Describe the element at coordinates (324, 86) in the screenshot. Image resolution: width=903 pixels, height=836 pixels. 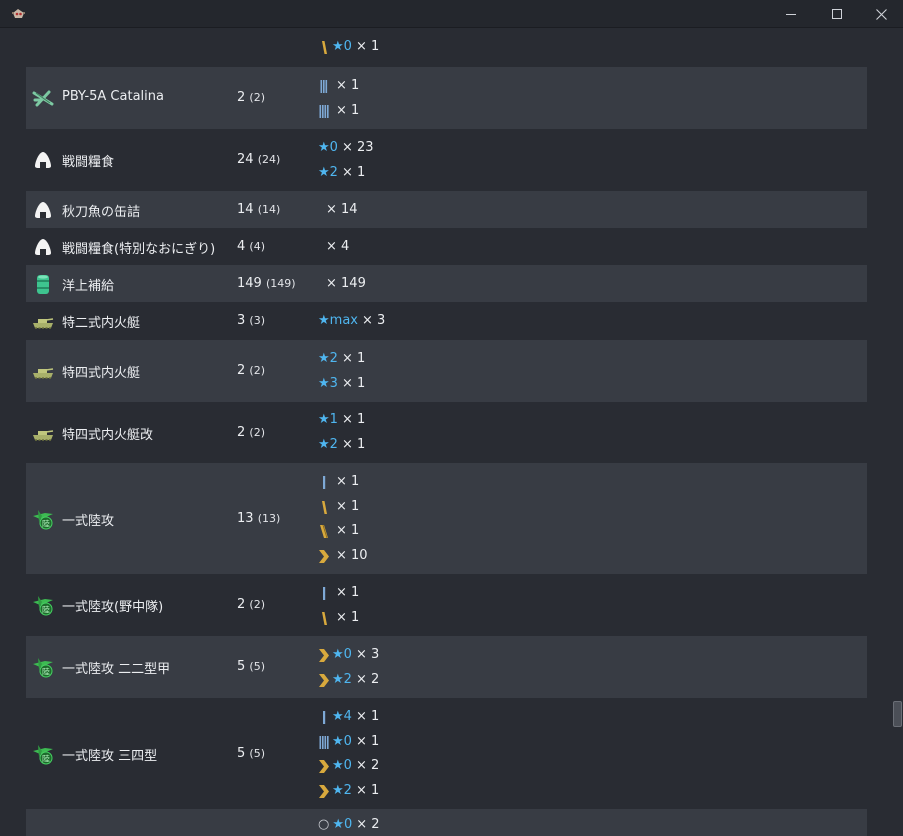
I see `proficiency-triple-blue-icon` at that location.